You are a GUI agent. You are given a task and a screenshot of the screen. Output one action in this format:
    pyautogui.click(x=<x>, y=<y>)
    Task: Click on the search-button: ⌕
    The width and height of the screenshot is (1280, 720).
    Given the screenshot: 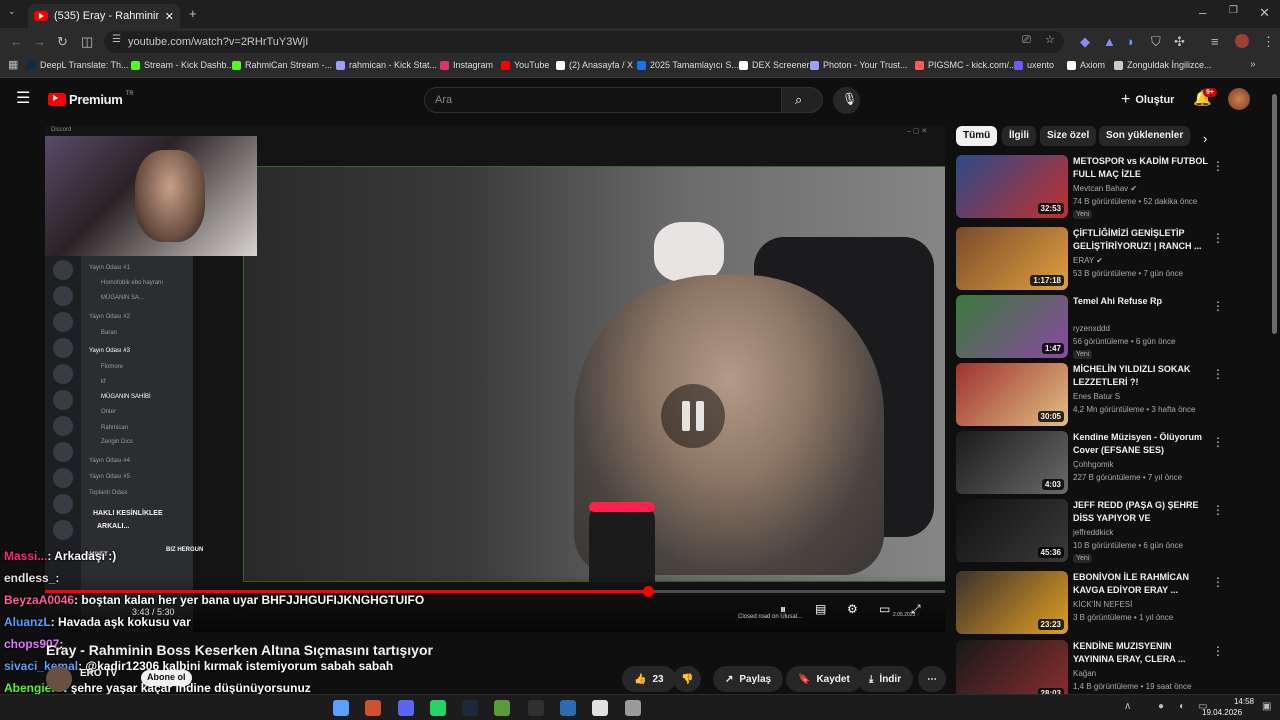 What is the action you would take?
    pyautogui.click(x=802, y=100)
    